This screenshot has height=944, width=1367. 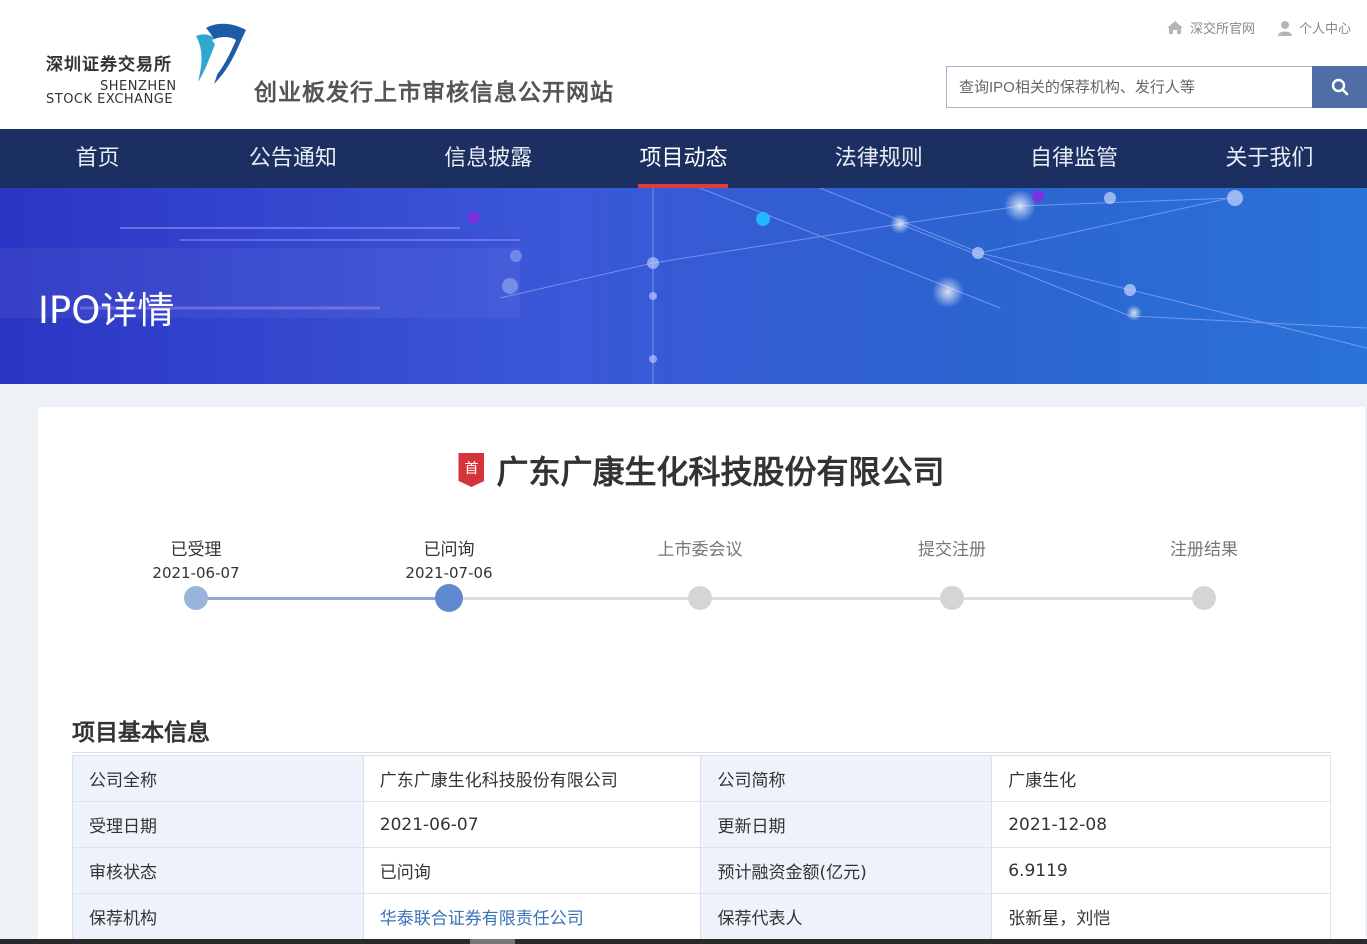 I want to click on company-name: 广东广康生化科技股份有限公司, so click(x=720, y=472).